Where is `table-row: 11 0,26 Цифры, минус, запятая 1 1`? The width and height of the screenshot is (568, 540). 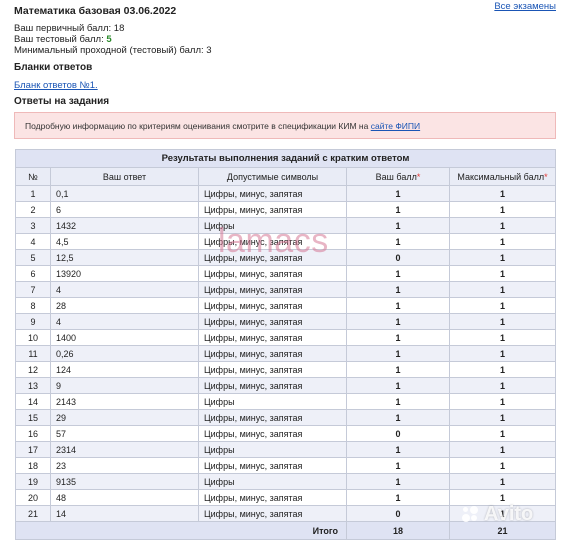 table-row: 11 0,26 Цифры, минус, запятая 1 1 is located at coordinates (285, 353).